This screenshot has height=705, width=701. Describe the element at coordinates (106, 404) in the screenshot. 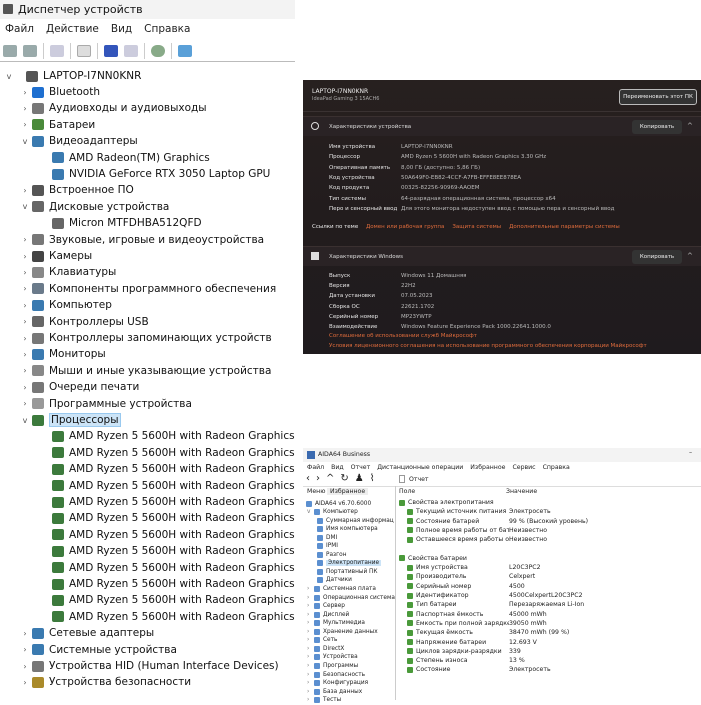

I see `tree-item: › Программные устройства` at that location.